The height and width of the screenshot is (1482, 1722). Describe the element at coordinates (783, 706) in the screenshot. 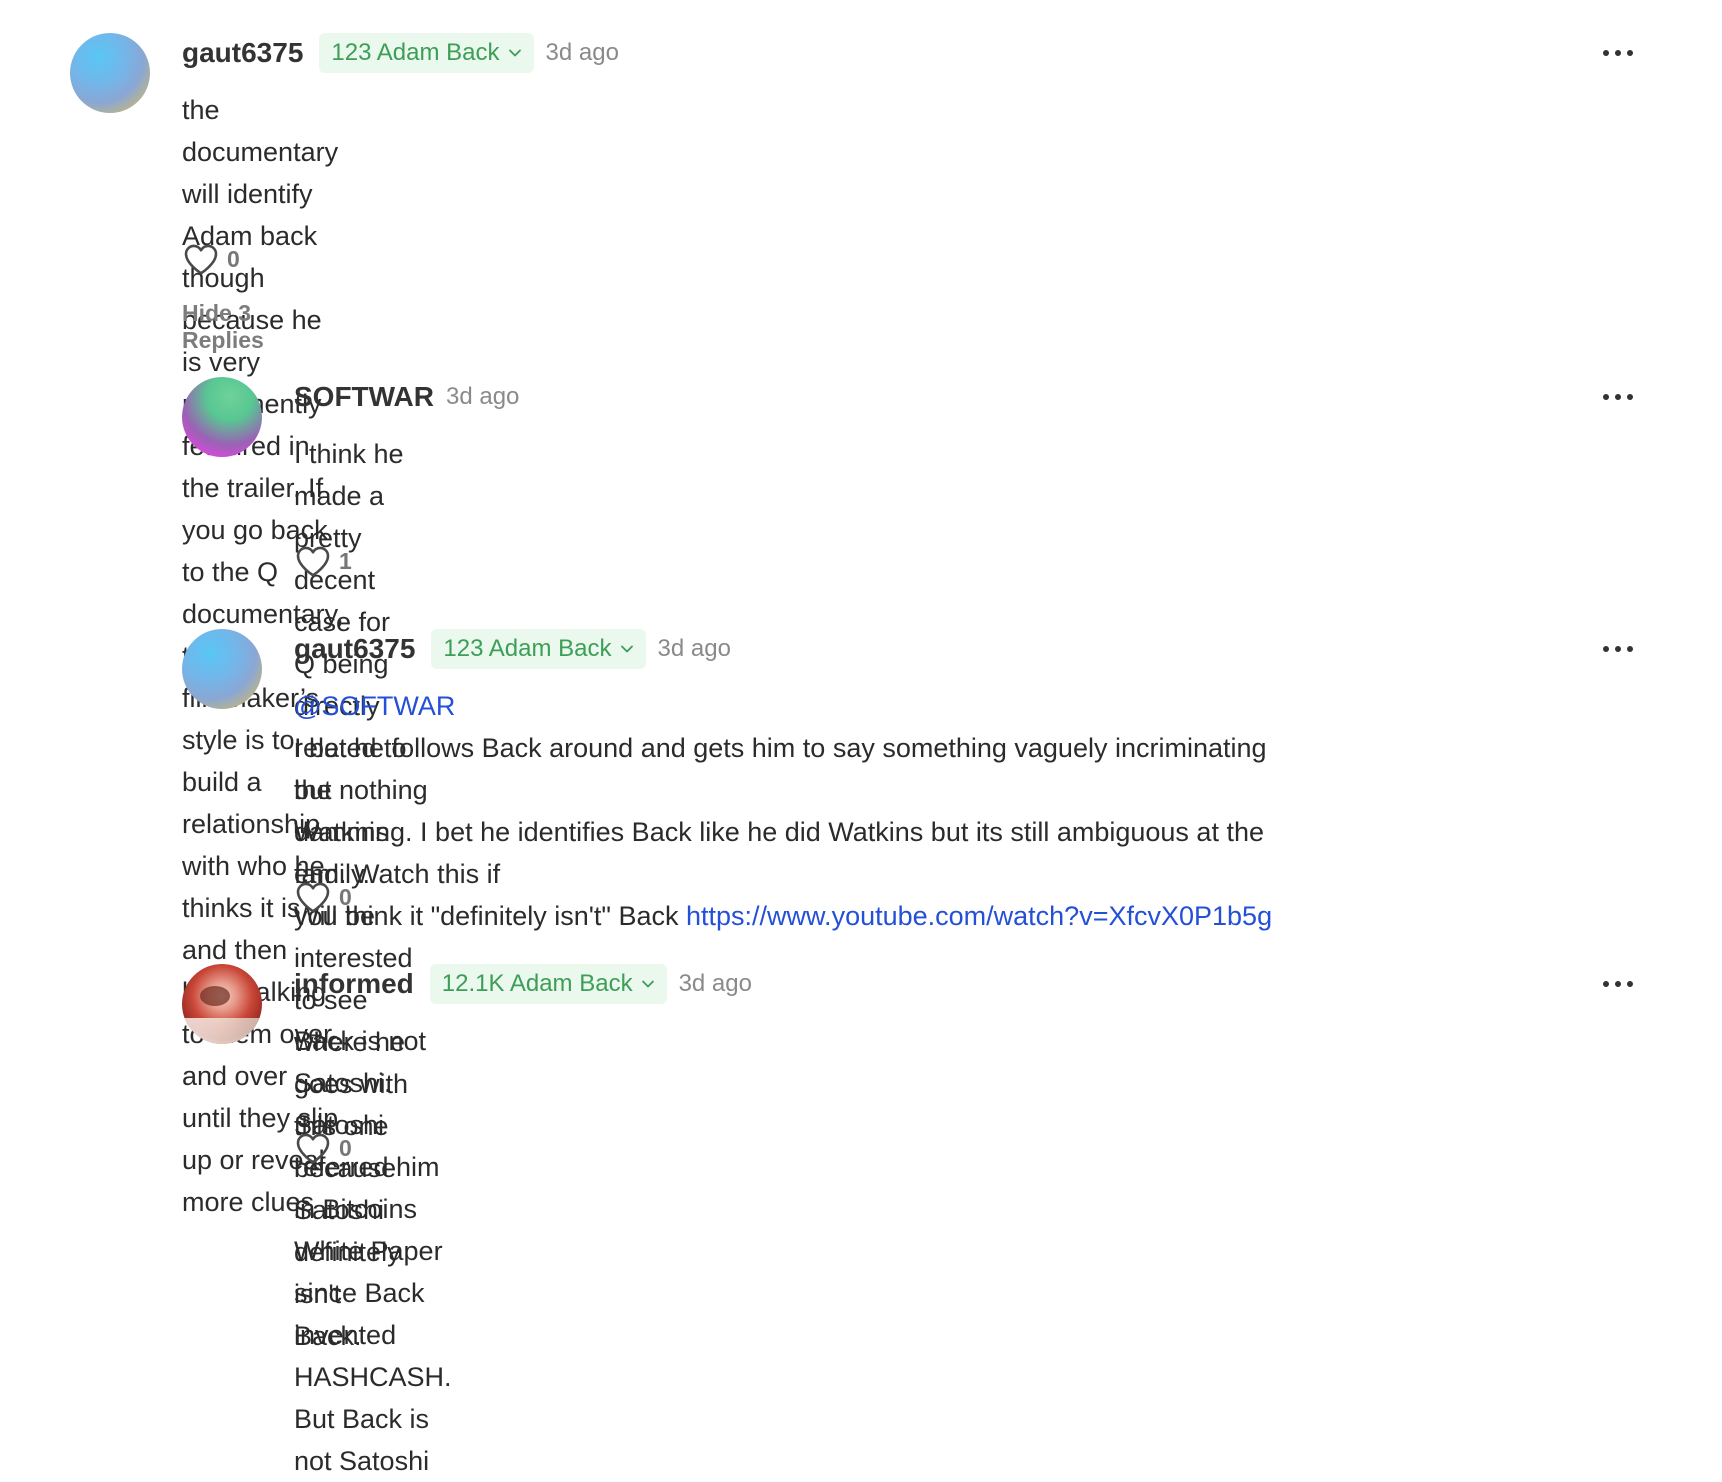

I see `mention-link: @SOFTWAR` at that location.